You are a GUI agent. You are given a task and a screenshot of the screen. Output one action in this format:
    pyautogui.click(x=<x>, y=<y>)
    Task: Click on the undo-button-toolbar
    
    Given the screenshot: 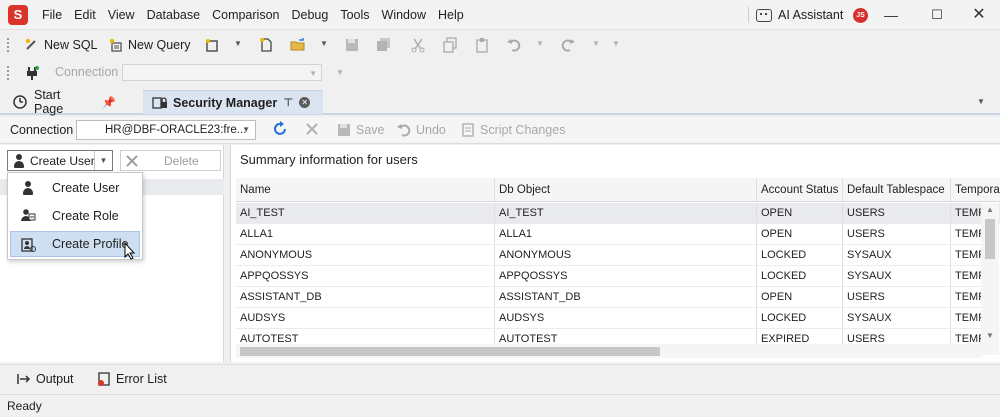 What is the action you would take?
    pyautogui.click(x=514, y=45)
    